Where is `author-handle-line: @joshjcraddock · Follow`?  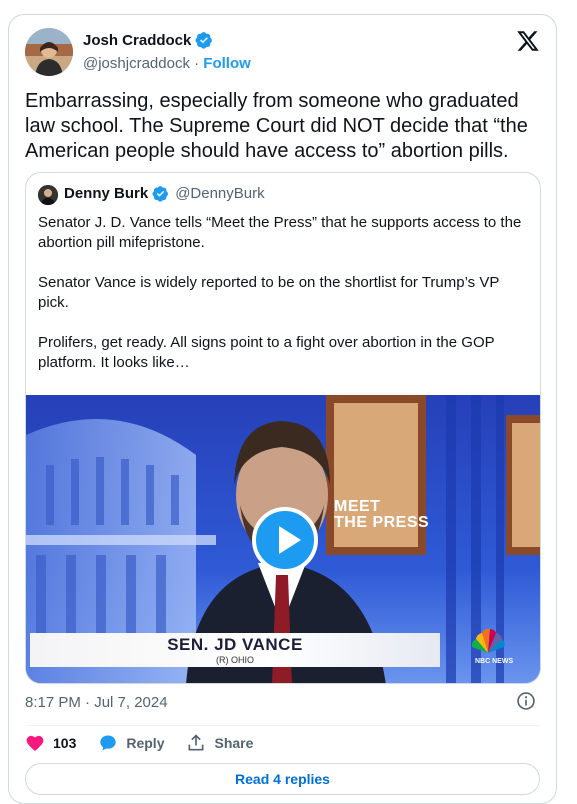 author-handle-line: @joshjcraddock · Follow is located at coordinates (167, 63).